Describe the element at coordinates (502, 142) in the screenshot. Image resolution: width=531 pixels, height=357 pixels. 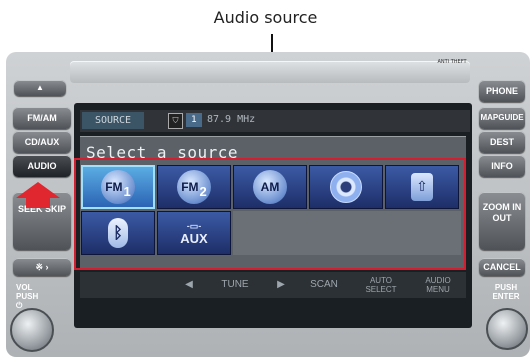
I see `dest-button: DEST` at that location.